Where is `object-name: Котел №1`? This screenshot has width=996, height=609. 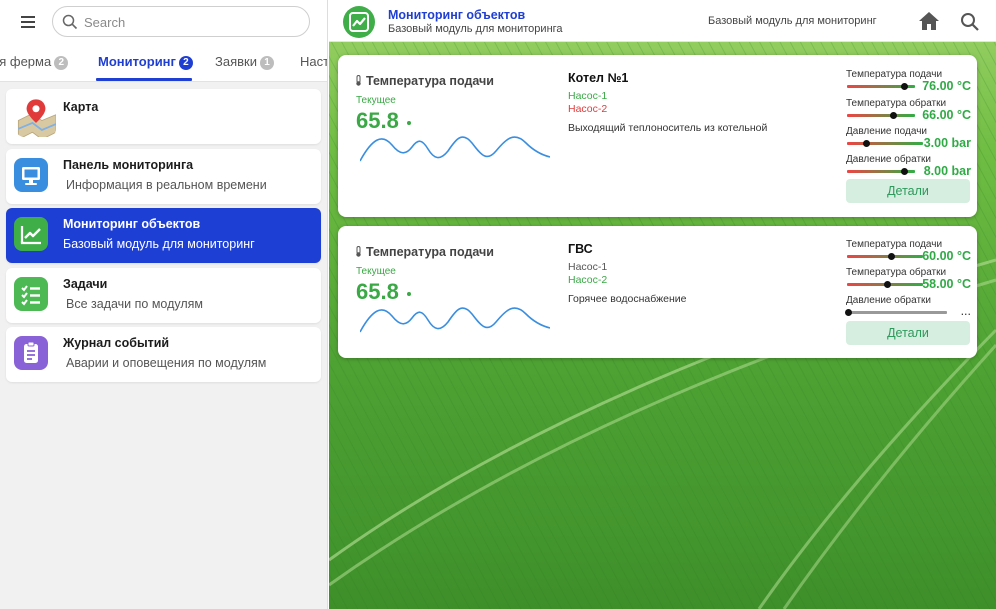 object-name: Котел №1 is located at coordinates (598, 78).